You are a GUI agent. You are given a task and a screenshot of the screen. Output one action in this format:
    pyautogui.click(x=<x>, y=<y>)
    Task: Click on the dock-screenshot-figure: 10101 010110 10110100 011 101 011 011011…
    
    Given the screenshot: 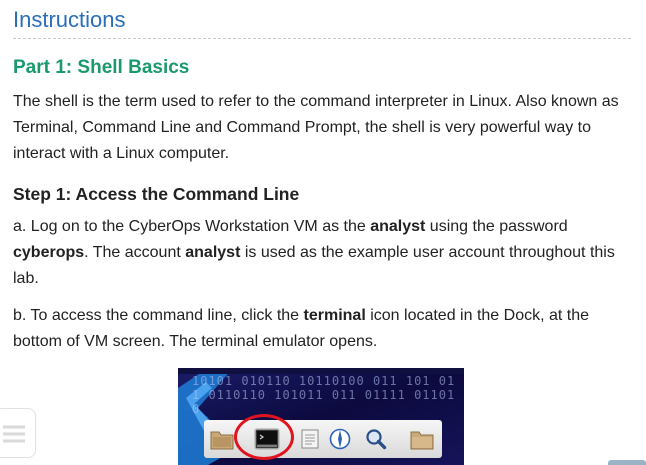 What is the action you would take?
    pyautogui.click(x=321, y=416)
    